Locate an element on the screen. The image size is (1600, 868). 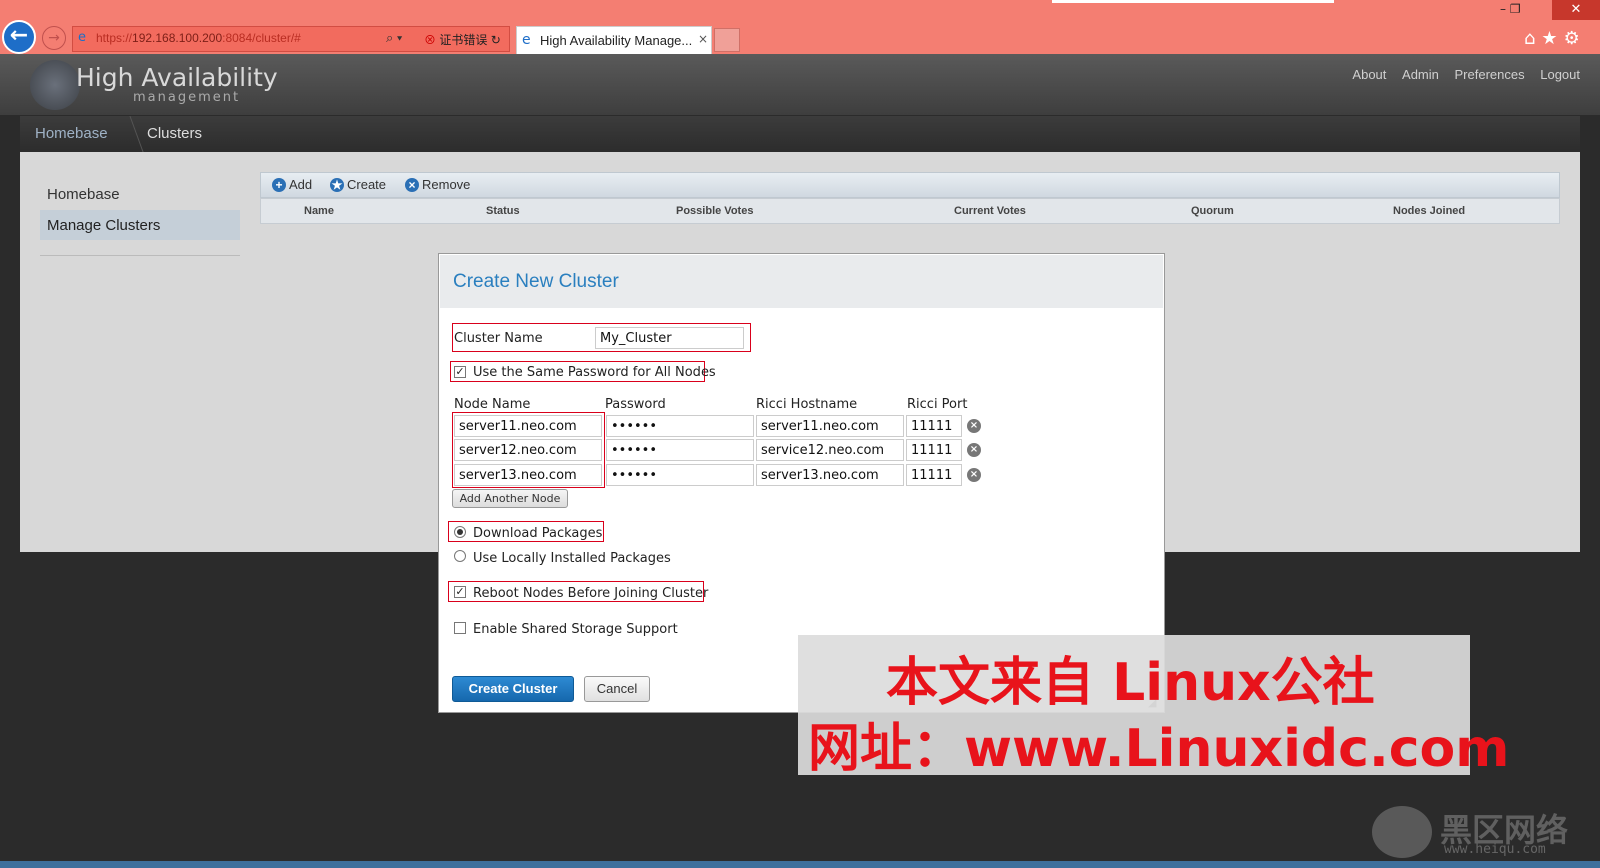
sidebar-item-homebase: Homebase is located at coordinates (83, 194).